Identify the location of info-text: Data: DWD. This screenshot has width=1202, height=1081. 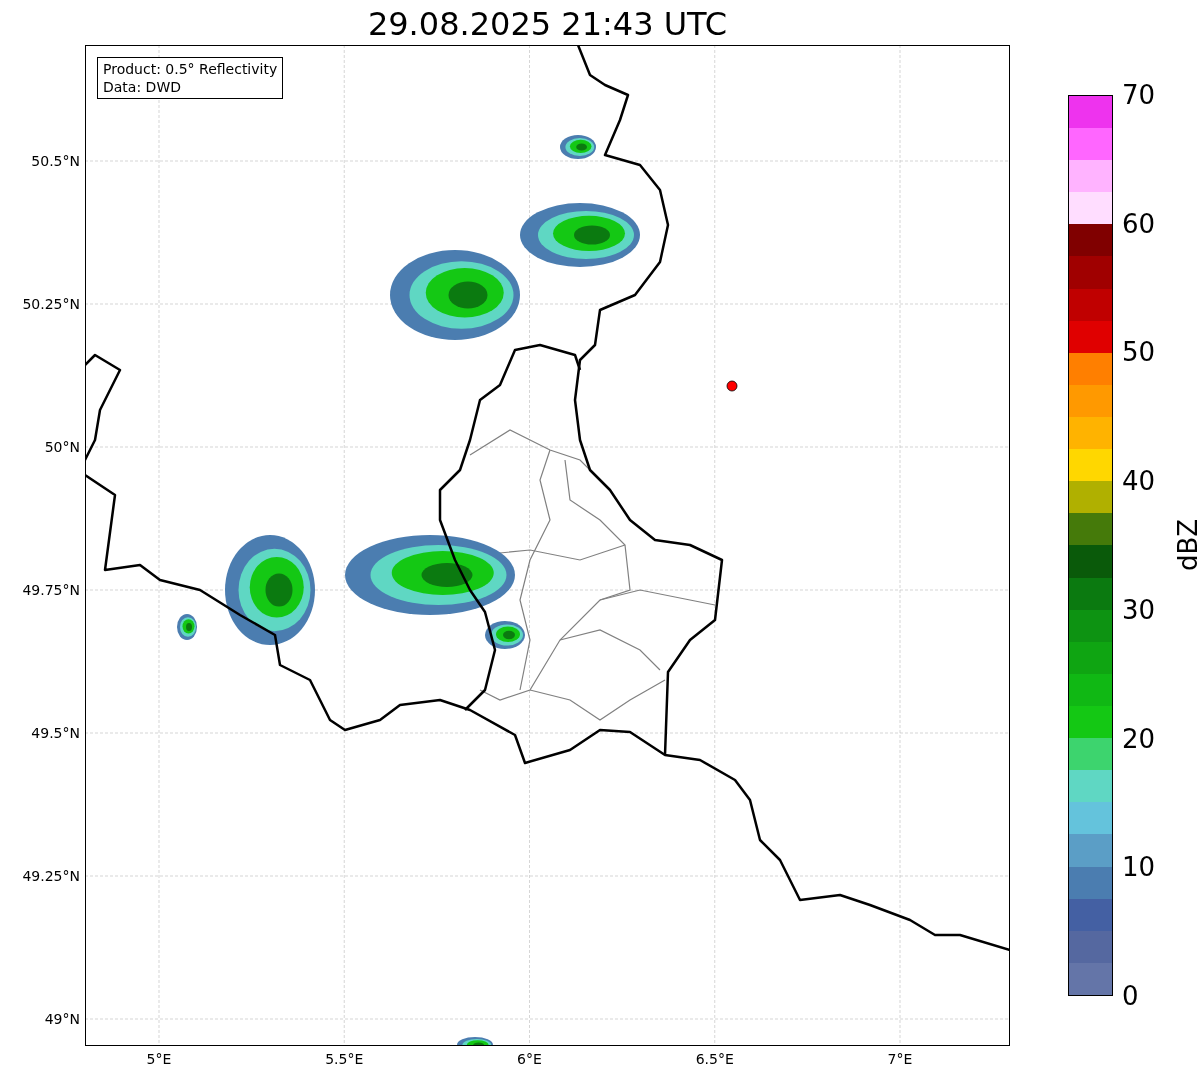
(142, 87).